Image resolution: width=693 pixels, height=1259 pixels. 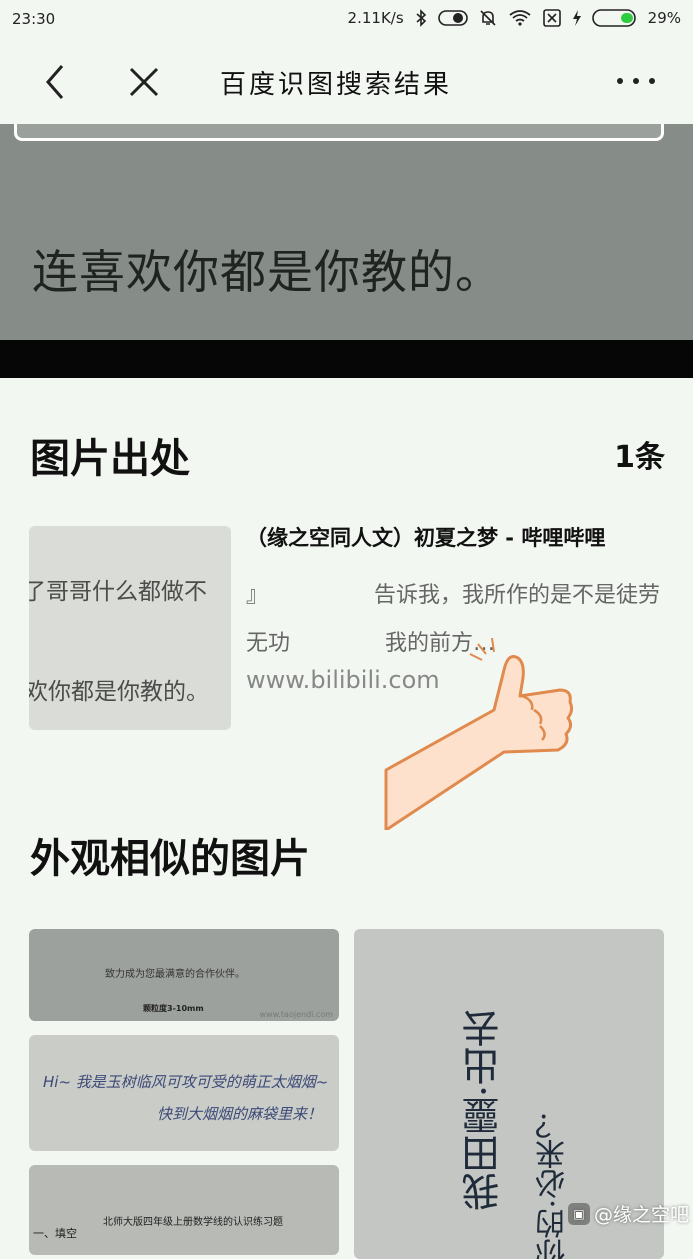 What do you see at coordinates (520, 18) in the screenshot?
I see `wifi-icon` at bounding box center [520, 18].